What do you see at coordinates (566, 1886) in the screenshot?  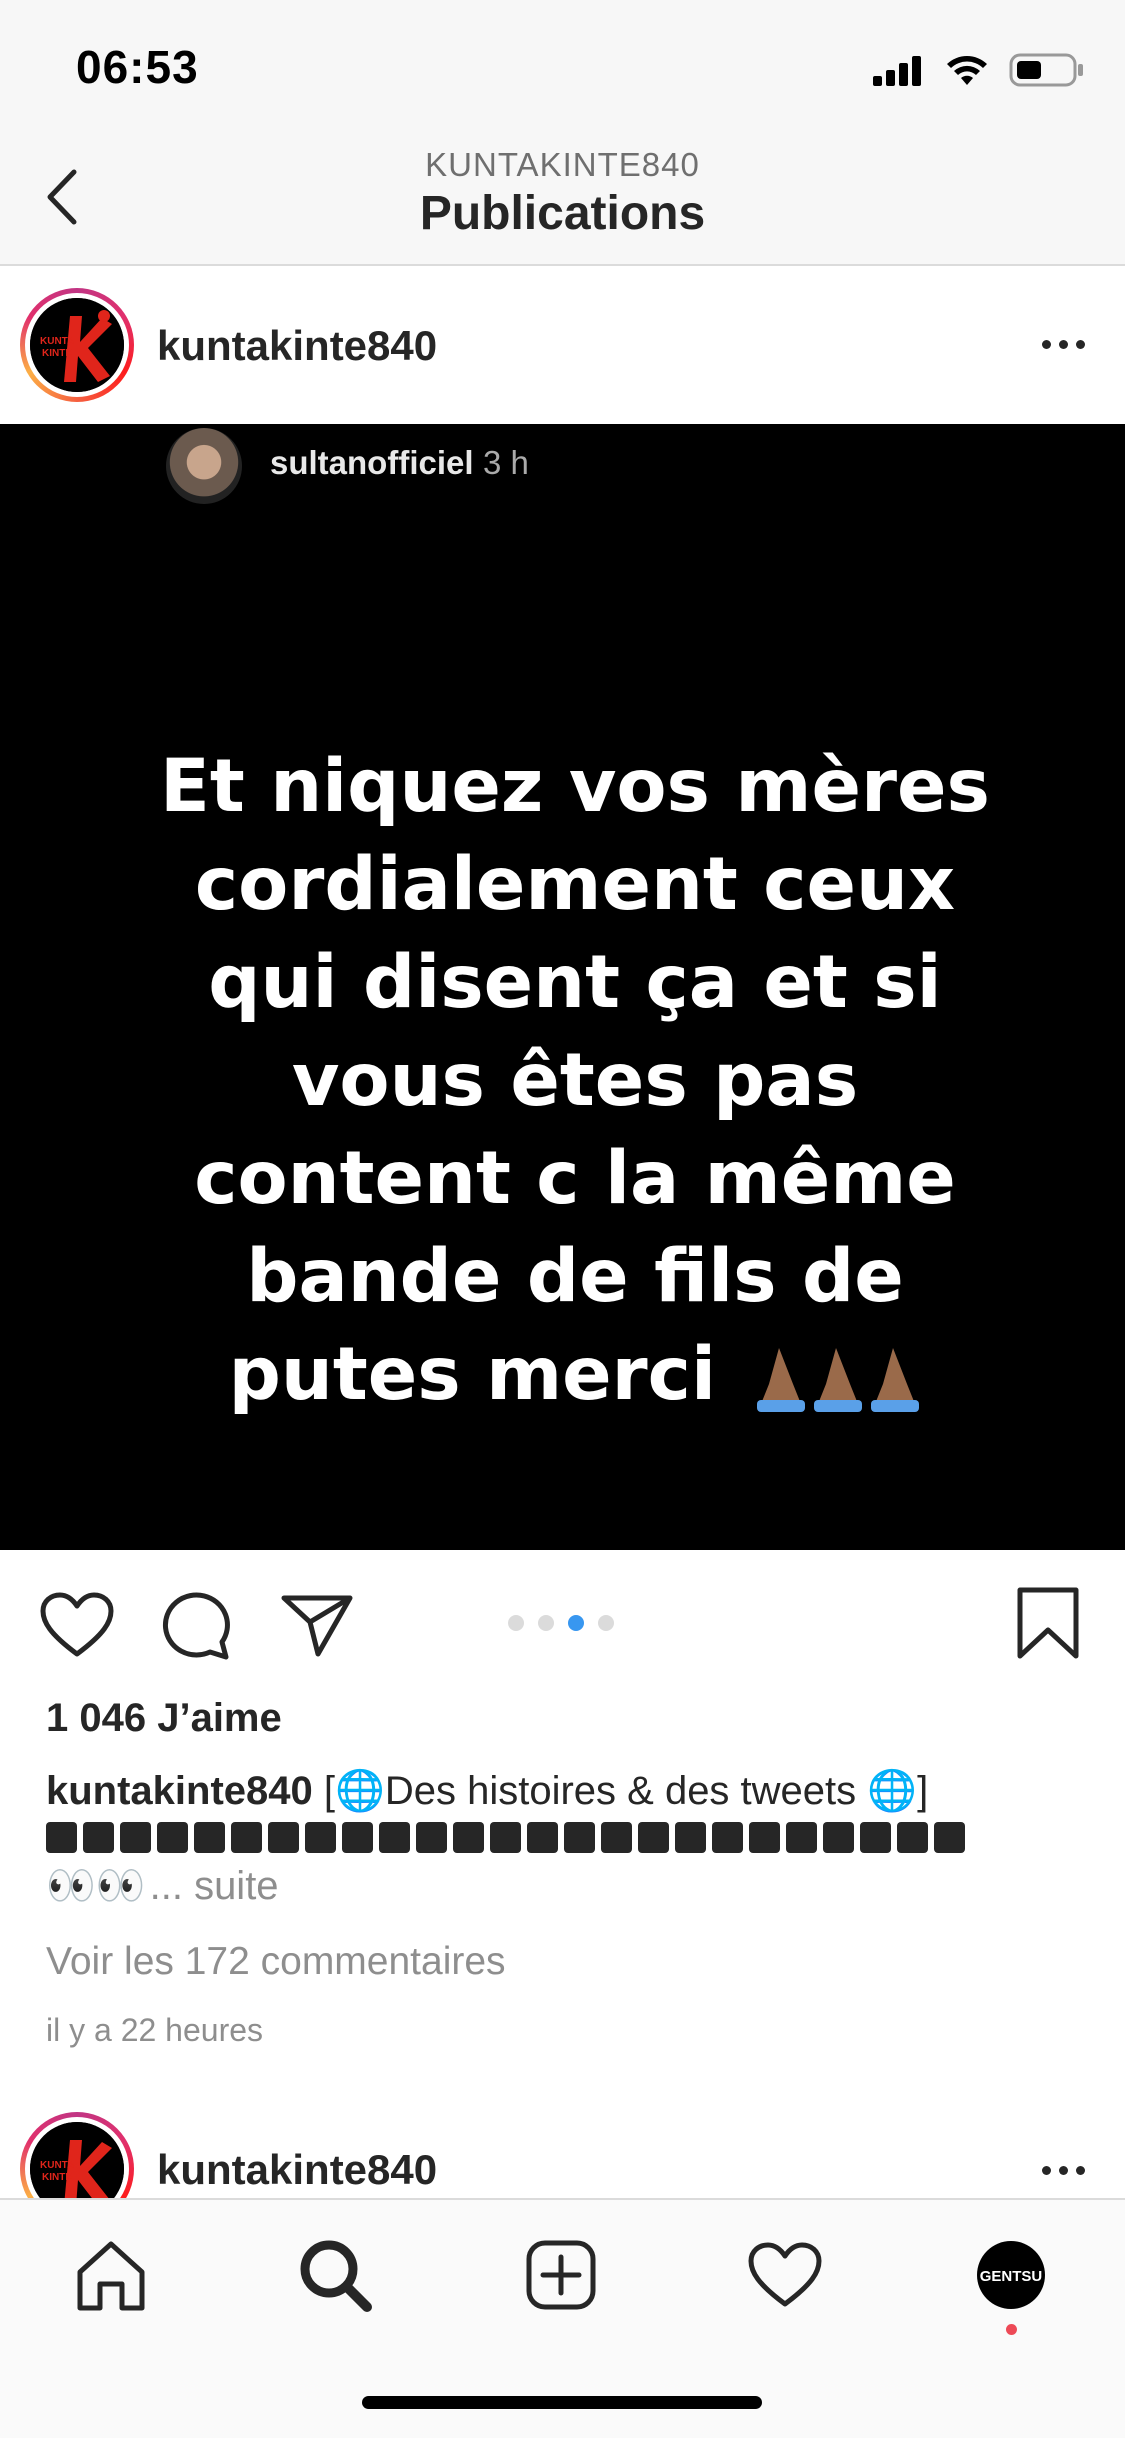 I see `caption-line: 👀👀 ... suite` at bounding box center [566, 1886].